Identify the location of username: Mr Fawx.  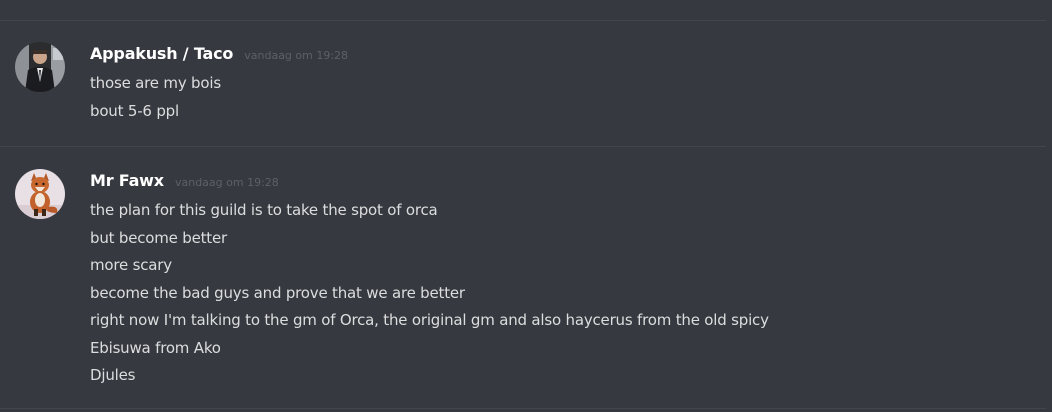
(127, 180).